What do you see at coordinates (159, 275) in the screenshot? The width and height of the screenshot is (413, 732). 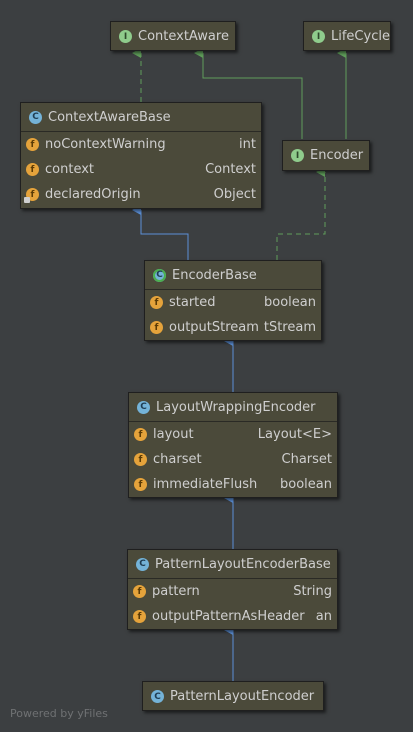 I see `abstract-class-icon: C` at bounding box center [159, 275].